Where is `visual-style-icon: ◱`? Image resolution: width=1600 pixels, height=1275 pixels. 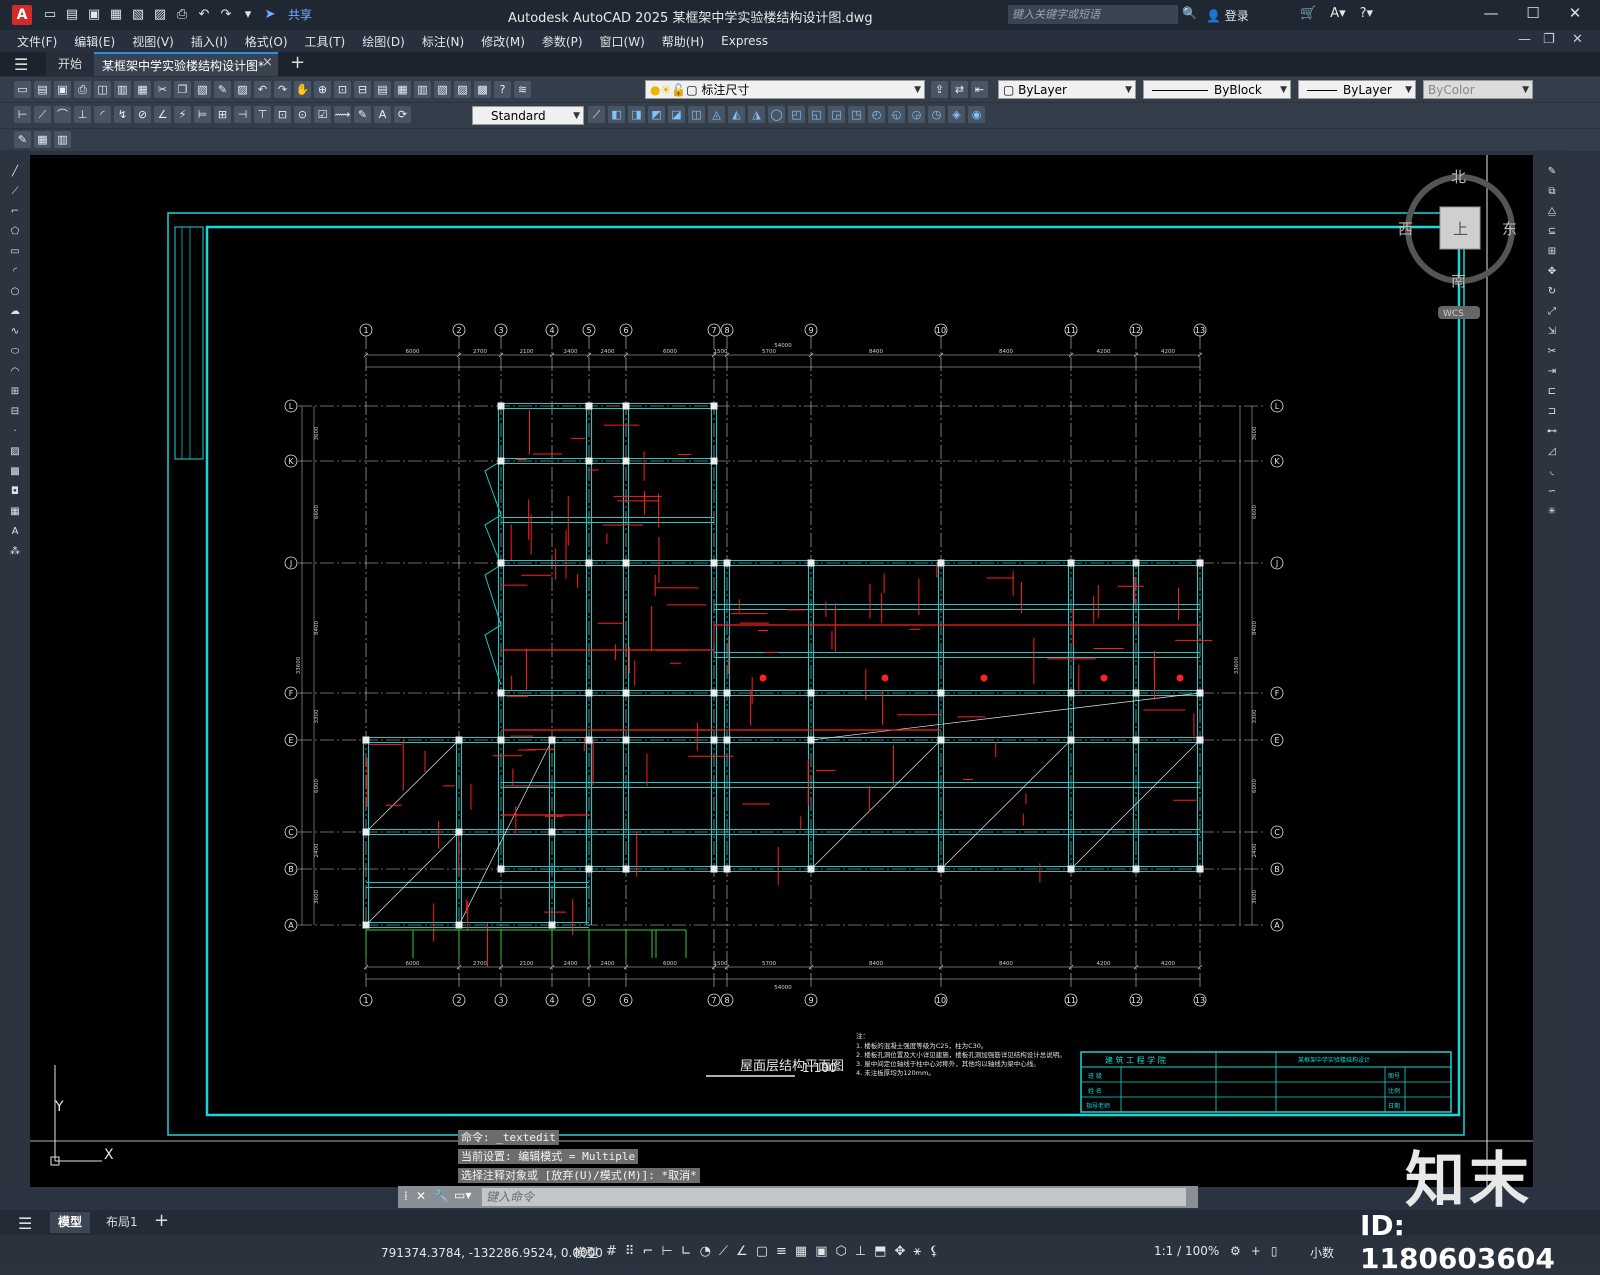 visual-style-icon: ◱ is located at coordinates (816, 114).